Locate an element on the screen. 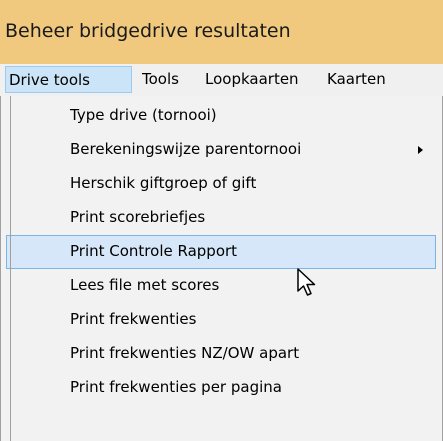  menu-item-label: Print scorebriefjes is located at coordinates (138, 217).